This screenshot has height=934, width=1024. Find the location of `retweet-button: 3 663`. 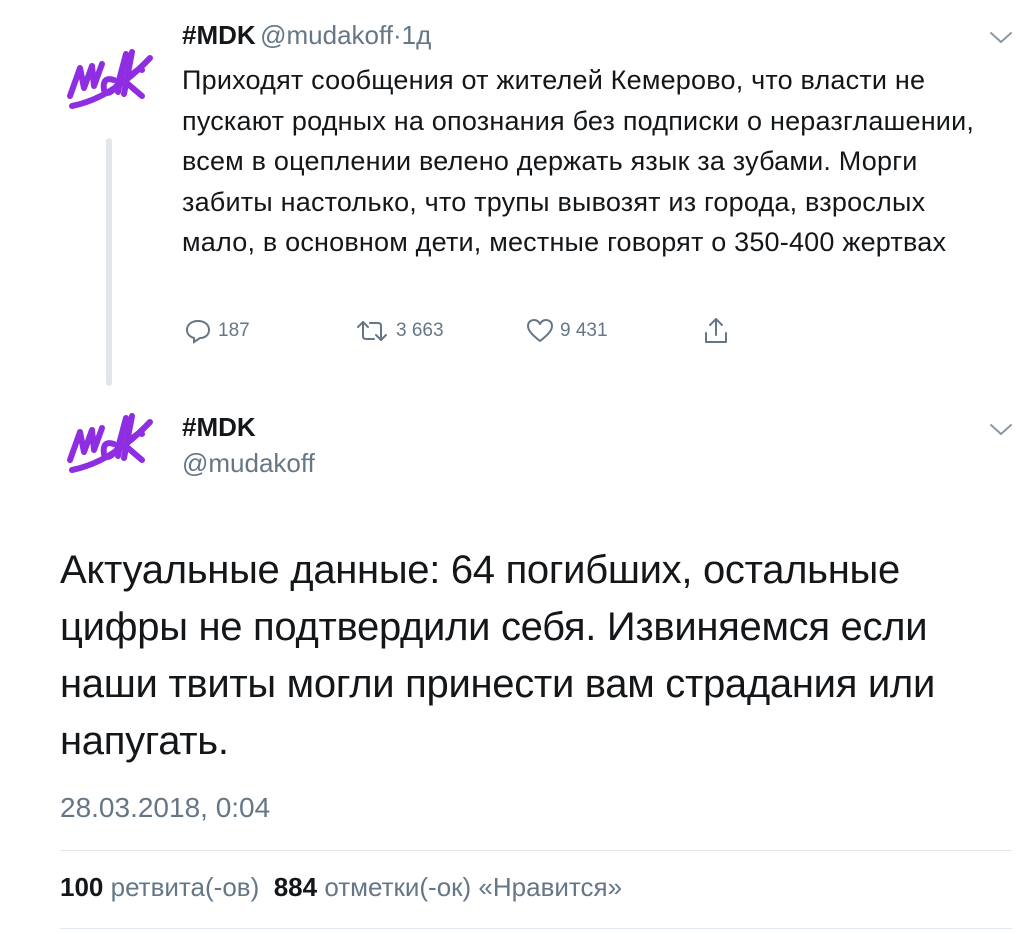

retweet-button: 3 663 is located at coordinates (399, 331).